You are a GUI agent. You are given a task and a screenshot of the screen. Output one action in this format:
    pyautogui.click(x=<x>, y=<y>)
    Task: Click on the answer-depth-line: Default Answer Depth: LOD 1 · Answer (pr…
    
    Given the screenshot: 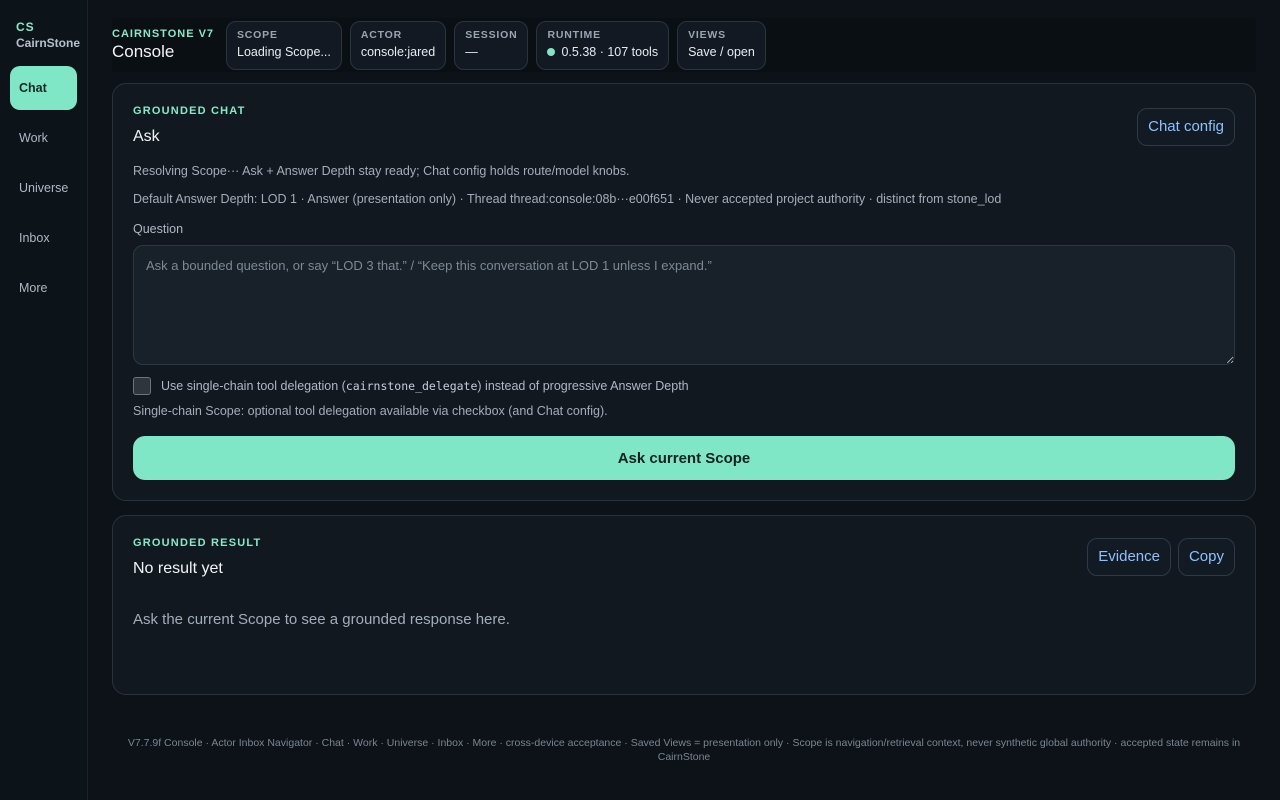 What is the action you would take?
    pyautogui.click(x=567, y=199)
    